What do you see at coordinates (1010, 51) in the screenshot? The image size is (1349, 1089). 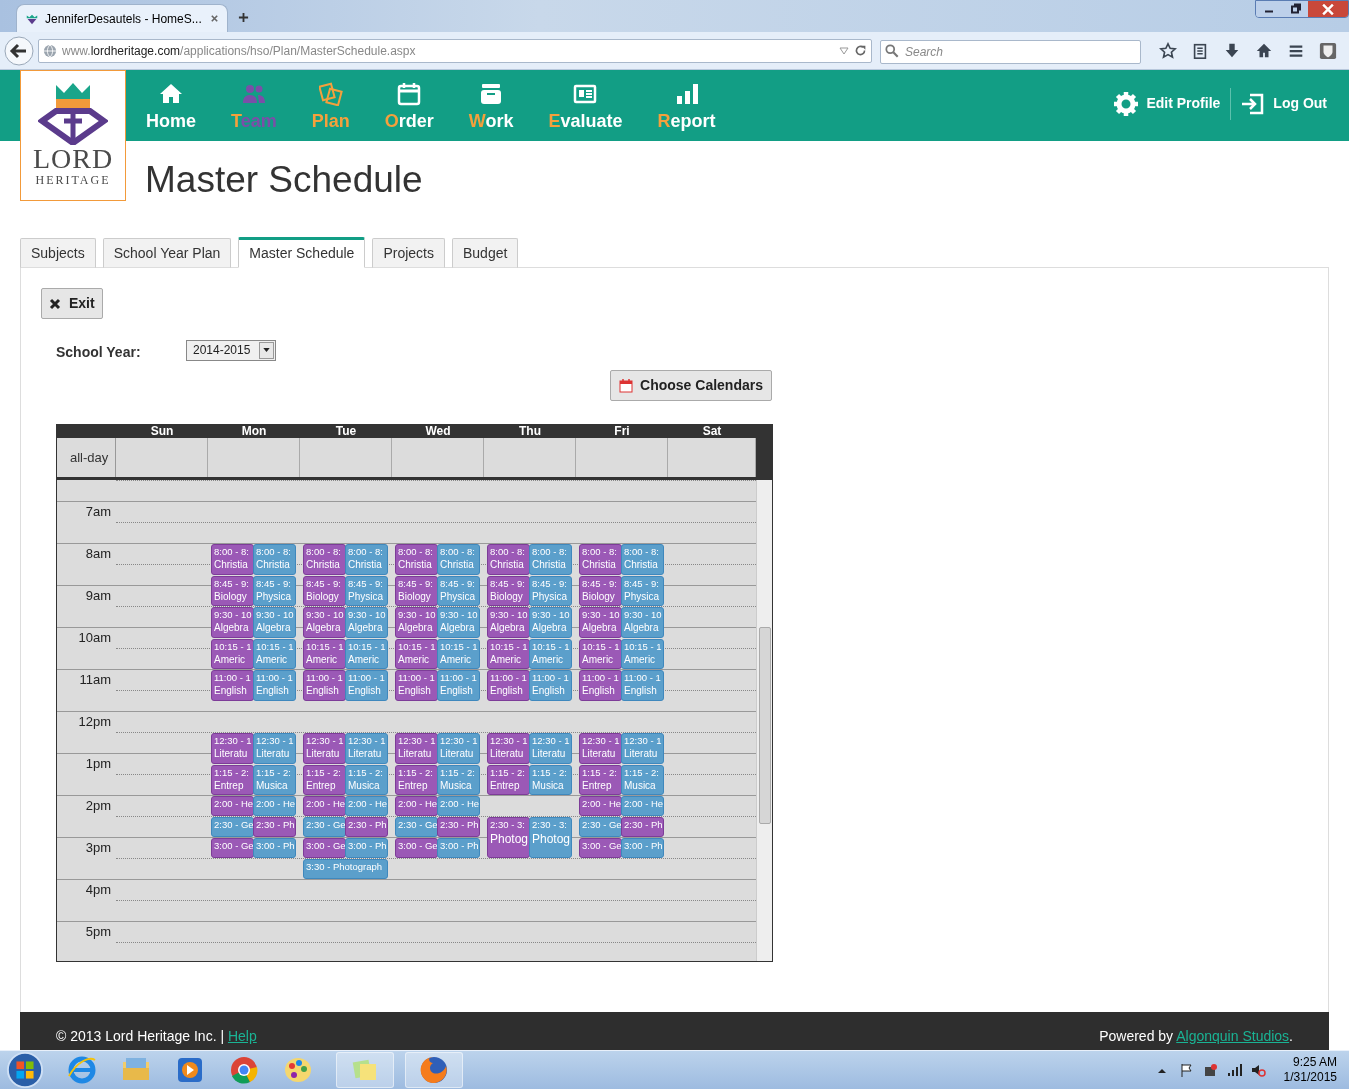 I see `search-field: Search` at bounding box center [1010, 51].